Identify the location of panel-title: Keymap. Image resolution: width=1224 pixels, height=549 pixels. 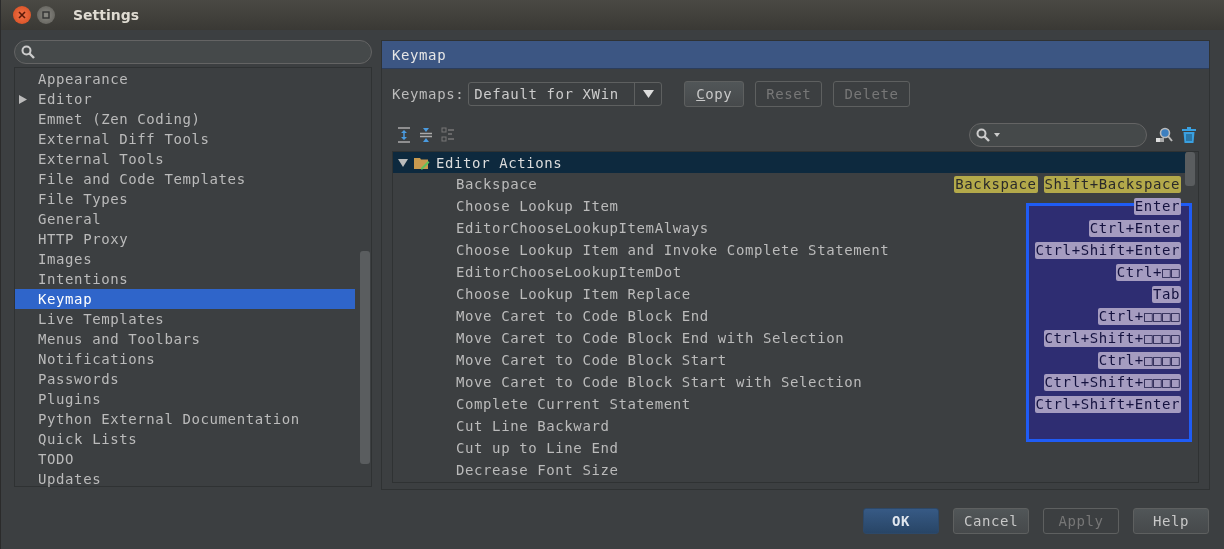
(795, 55).